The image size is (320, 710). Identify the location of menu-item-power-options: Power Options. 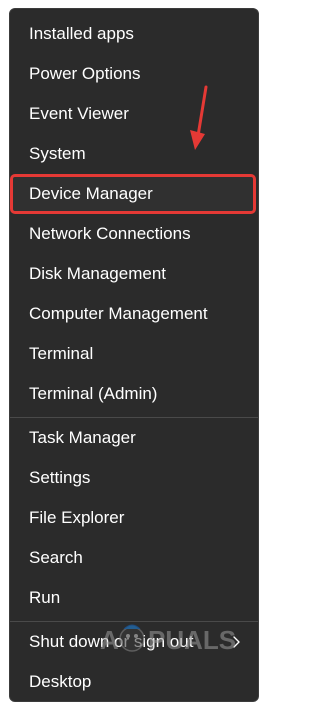
(134, 74).